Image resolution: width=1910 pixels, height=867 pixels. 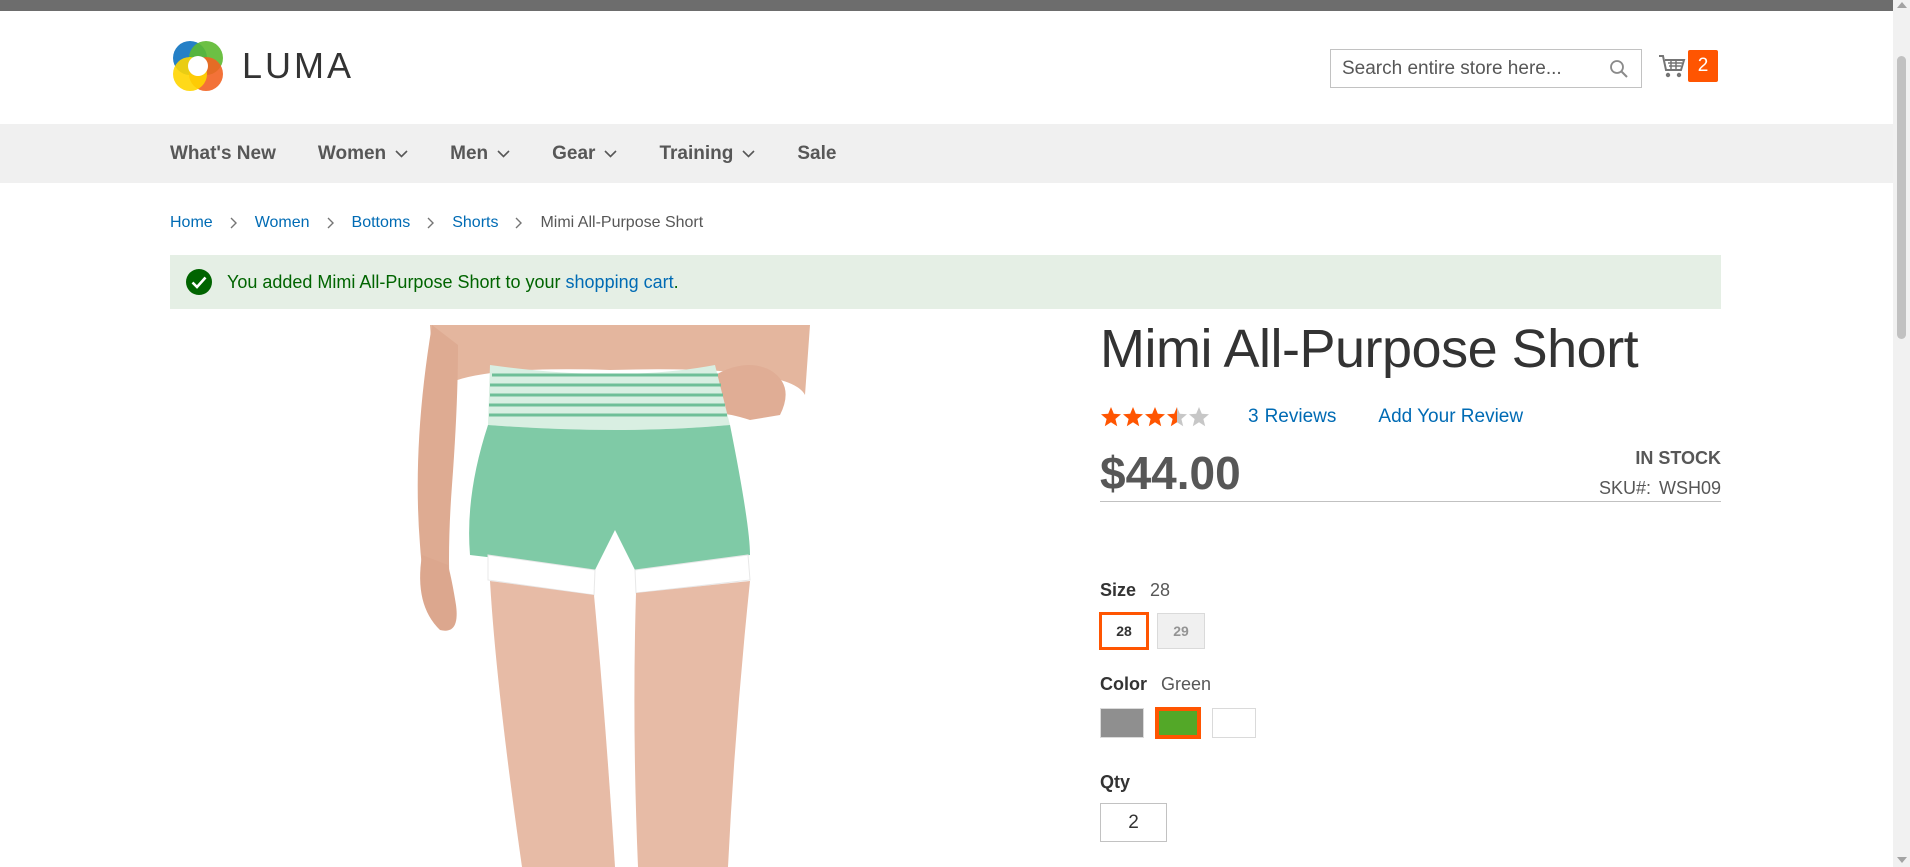 What do you see at coordinates (622, 222) in the screenshot?
I see `breadcrumb-current: Mimi All-Purpose Short` at bounding box center [622, 222].